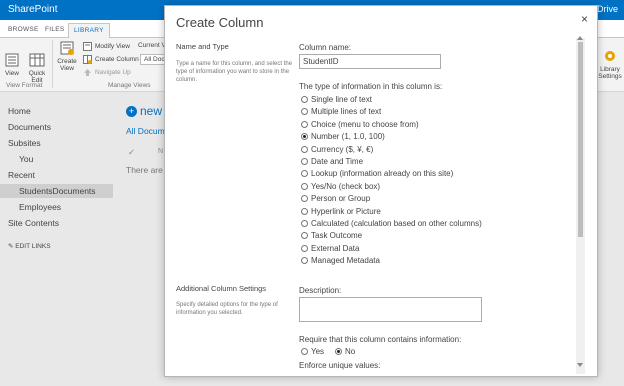 The height and width of the screenshot is (386, 624). I want to click on scroll-up-arrow-icon, so click(580, 38).